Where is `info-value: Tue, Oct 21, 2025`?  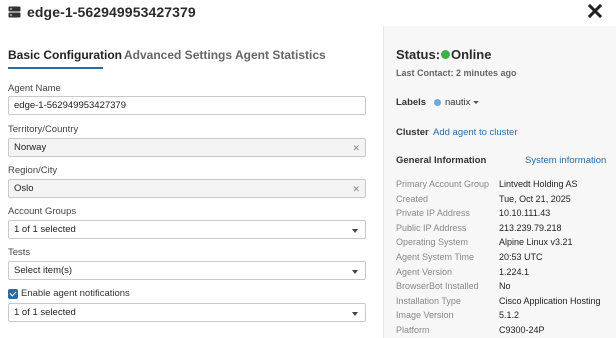 info-value: Tue, Oct 21, 2025 is located at coordinates (535, 198).